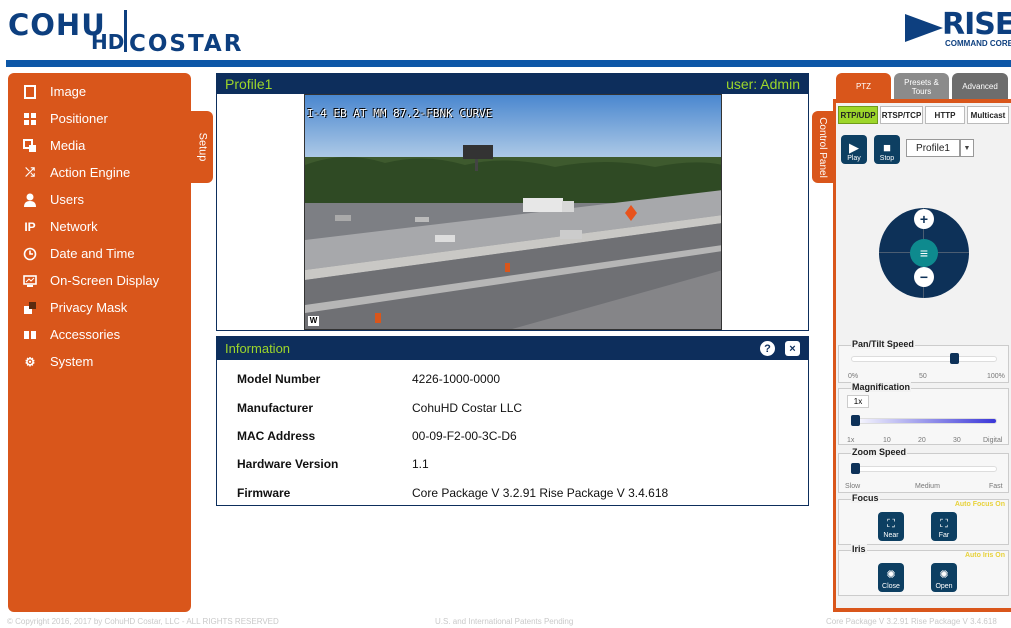 The width and height of the screenshot is (1011, 628). What do you see at coordinates (508, 63) in the screenshot?
I see `header-rule` at bounding box center [508, 63].